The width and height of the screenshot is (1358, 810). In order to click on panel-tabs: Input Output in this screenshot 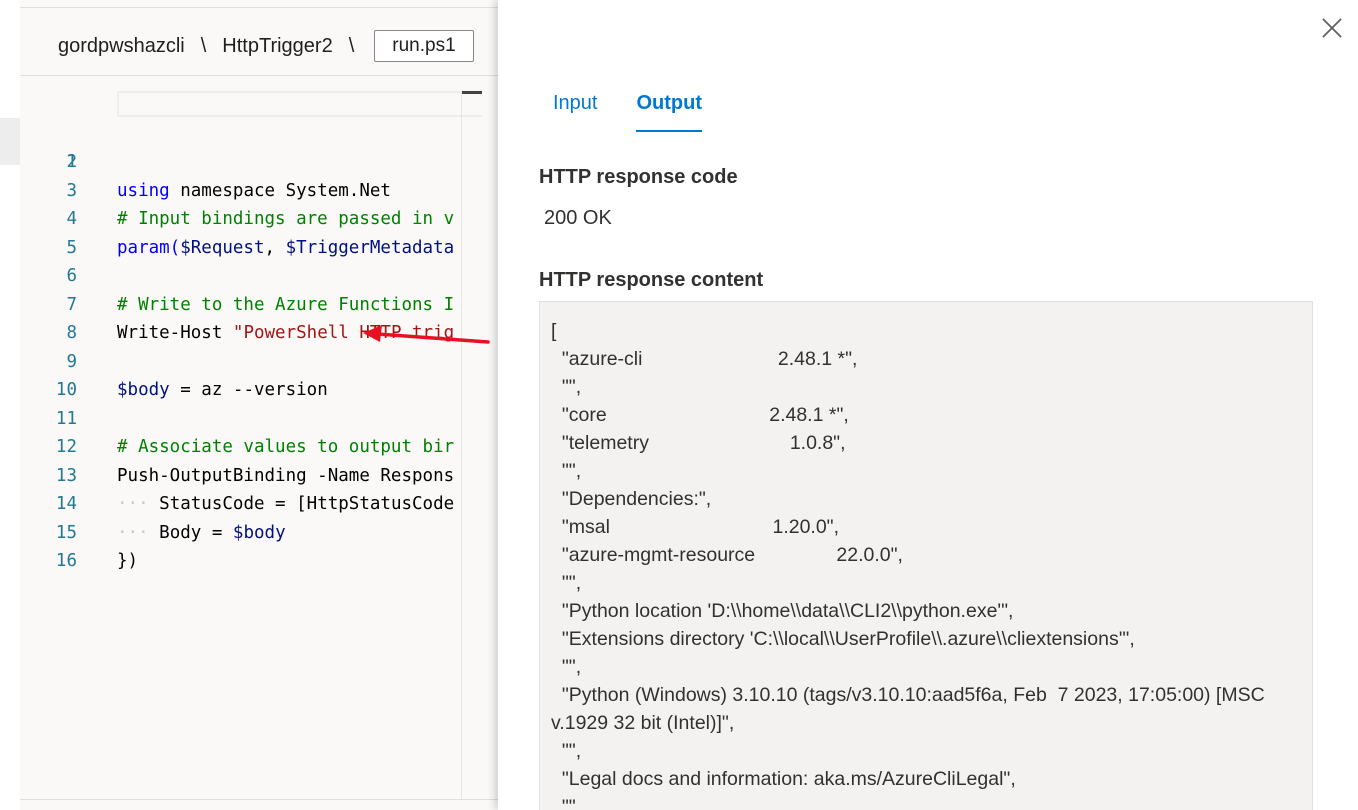, I will do `click(647, 111)`.